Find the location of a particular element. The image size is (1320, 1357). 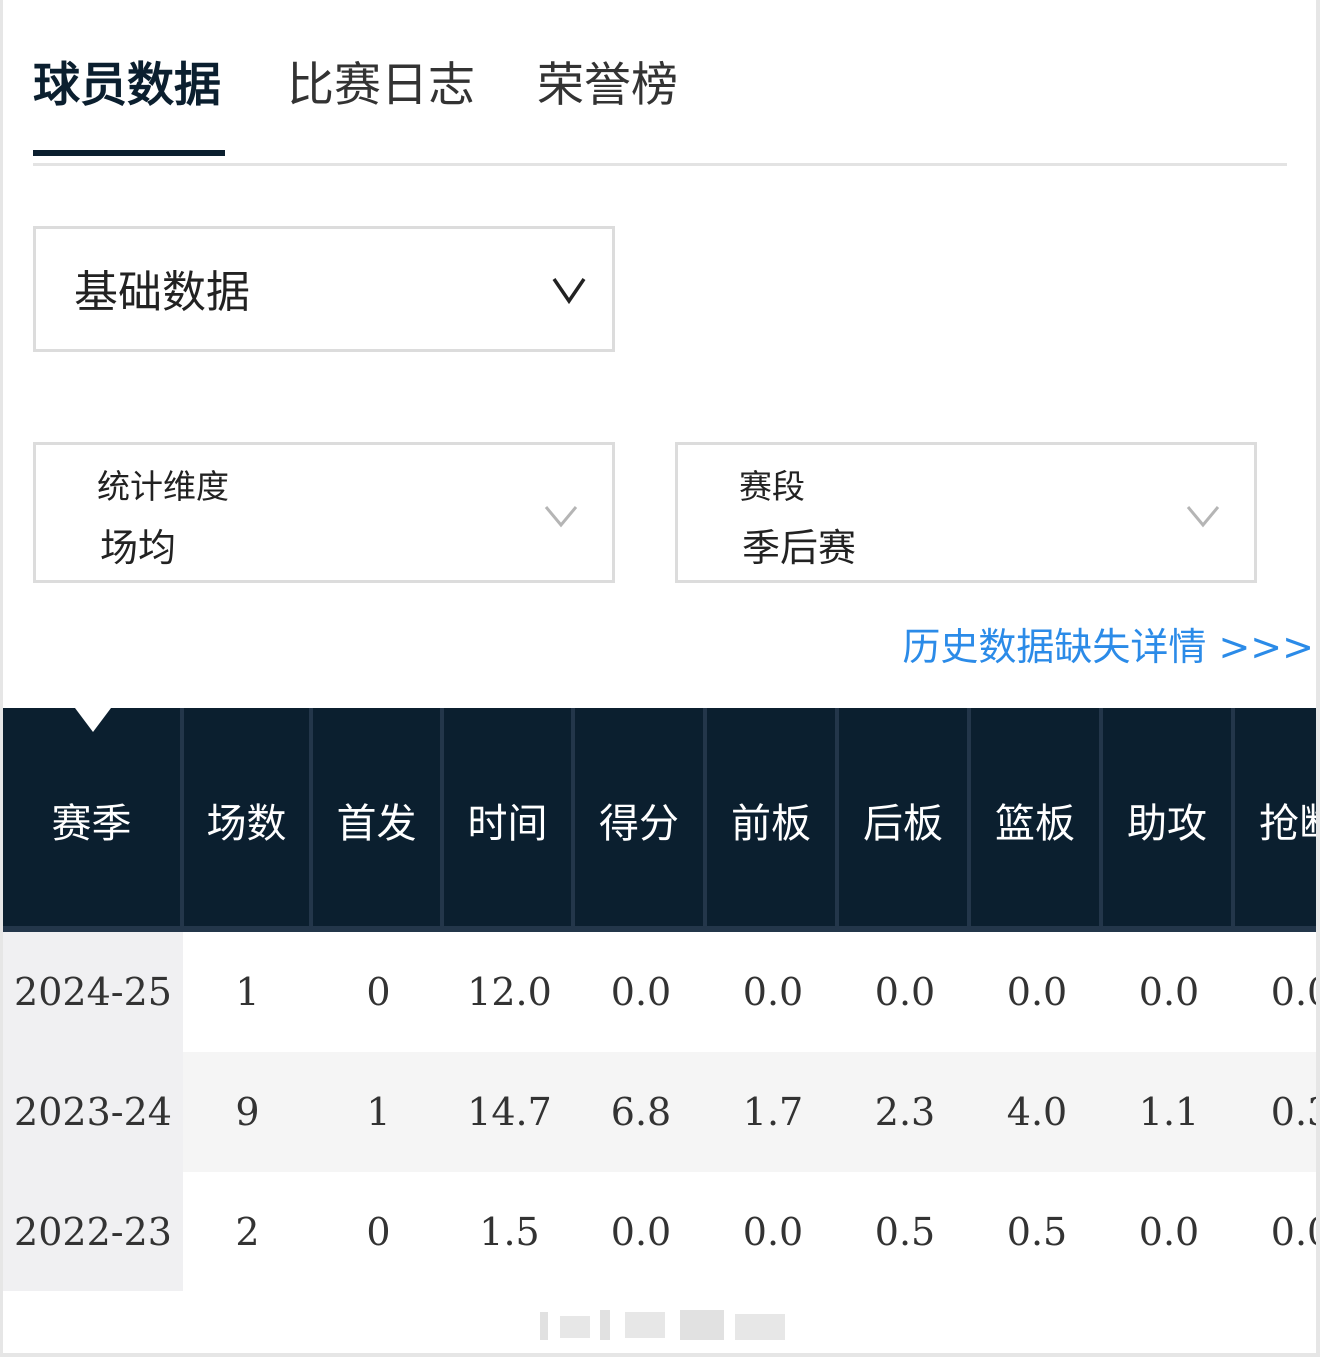

header-rebounds: 篮板 is located at coordinates (1035, 820).